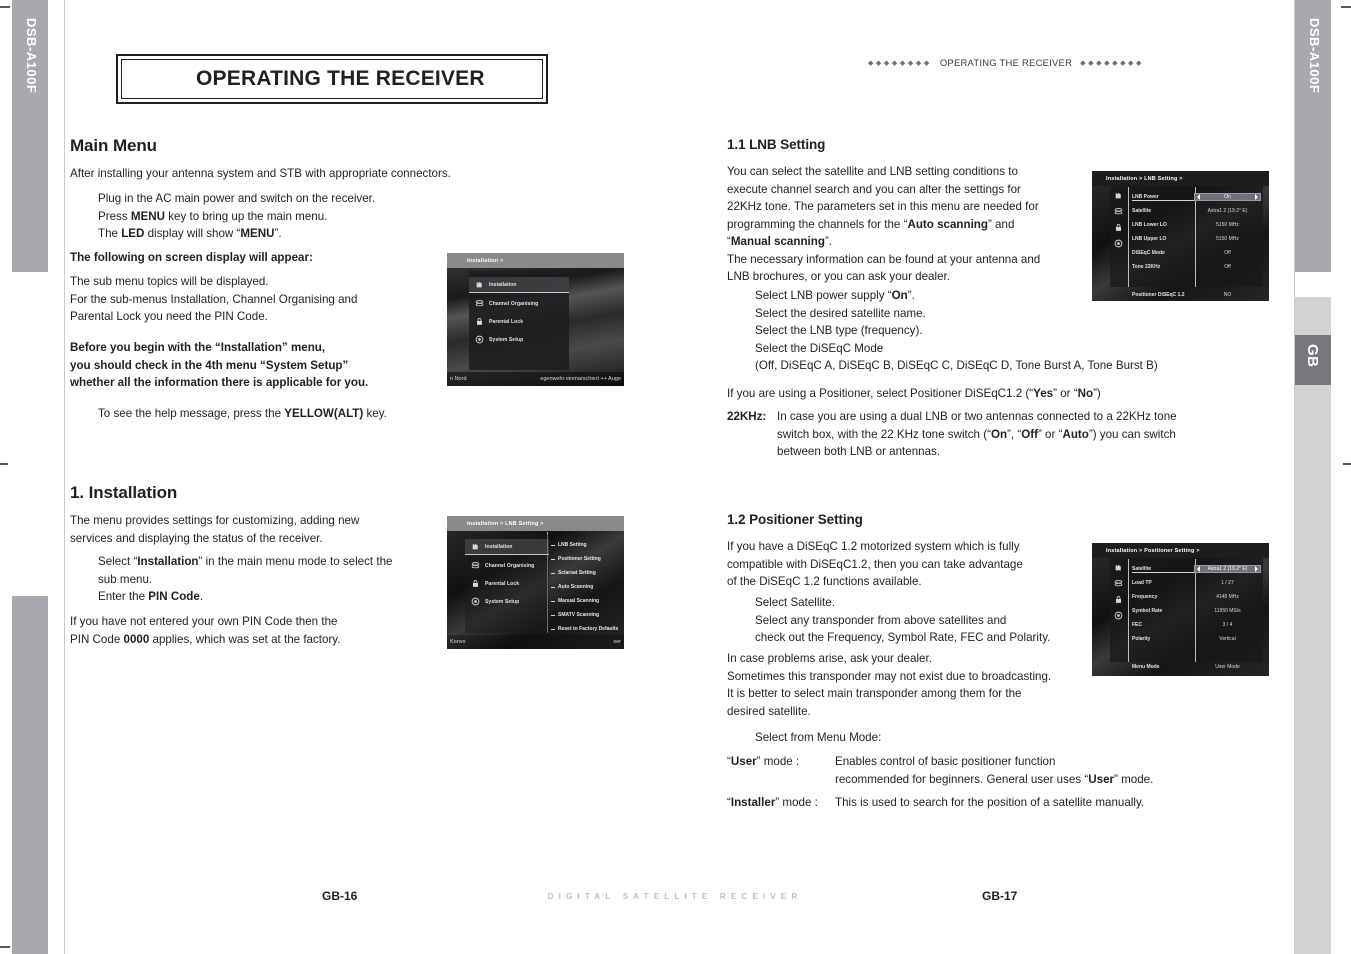  Describe the element at coordinates (1196, 294) in the screenshot. I see `osd-setting-row: Positioner DiSEqC 1.2 NO` at that location.